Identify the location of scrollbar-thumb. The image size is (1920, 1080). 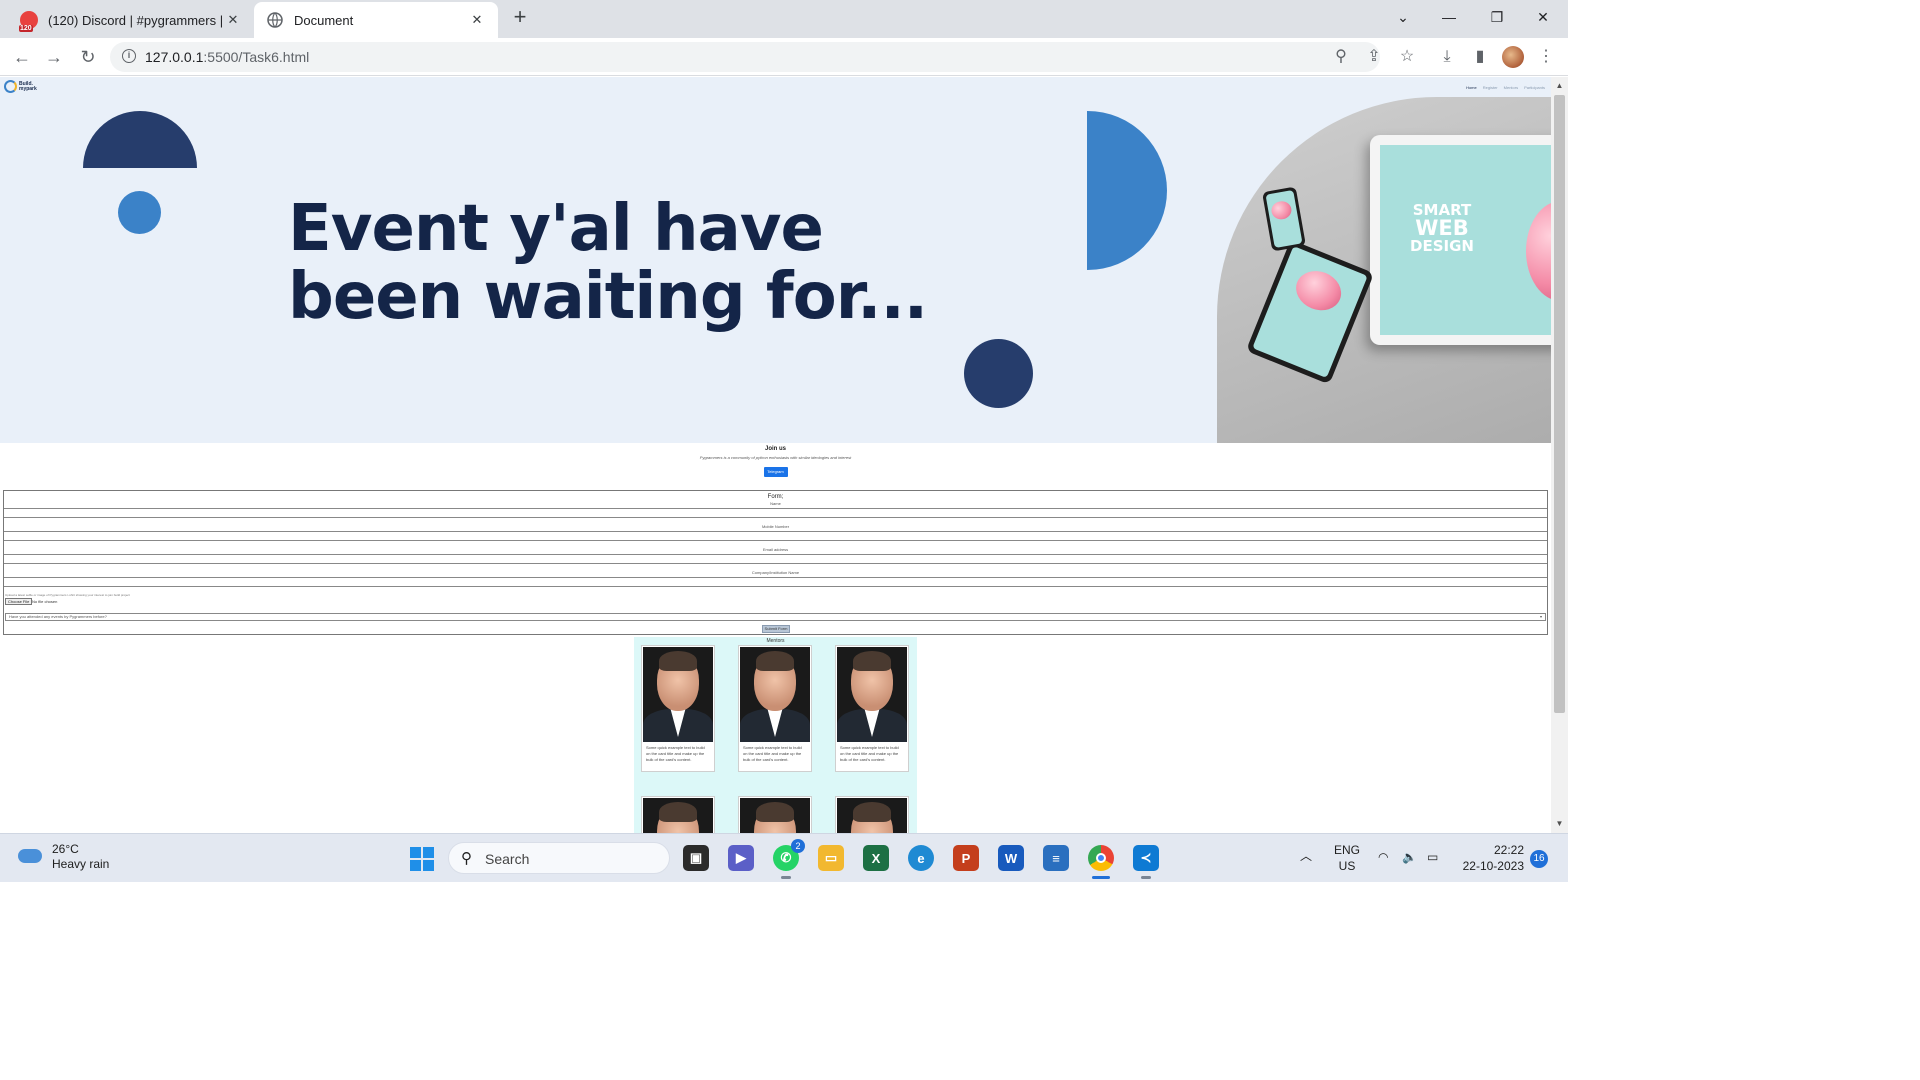
(1559, 404).